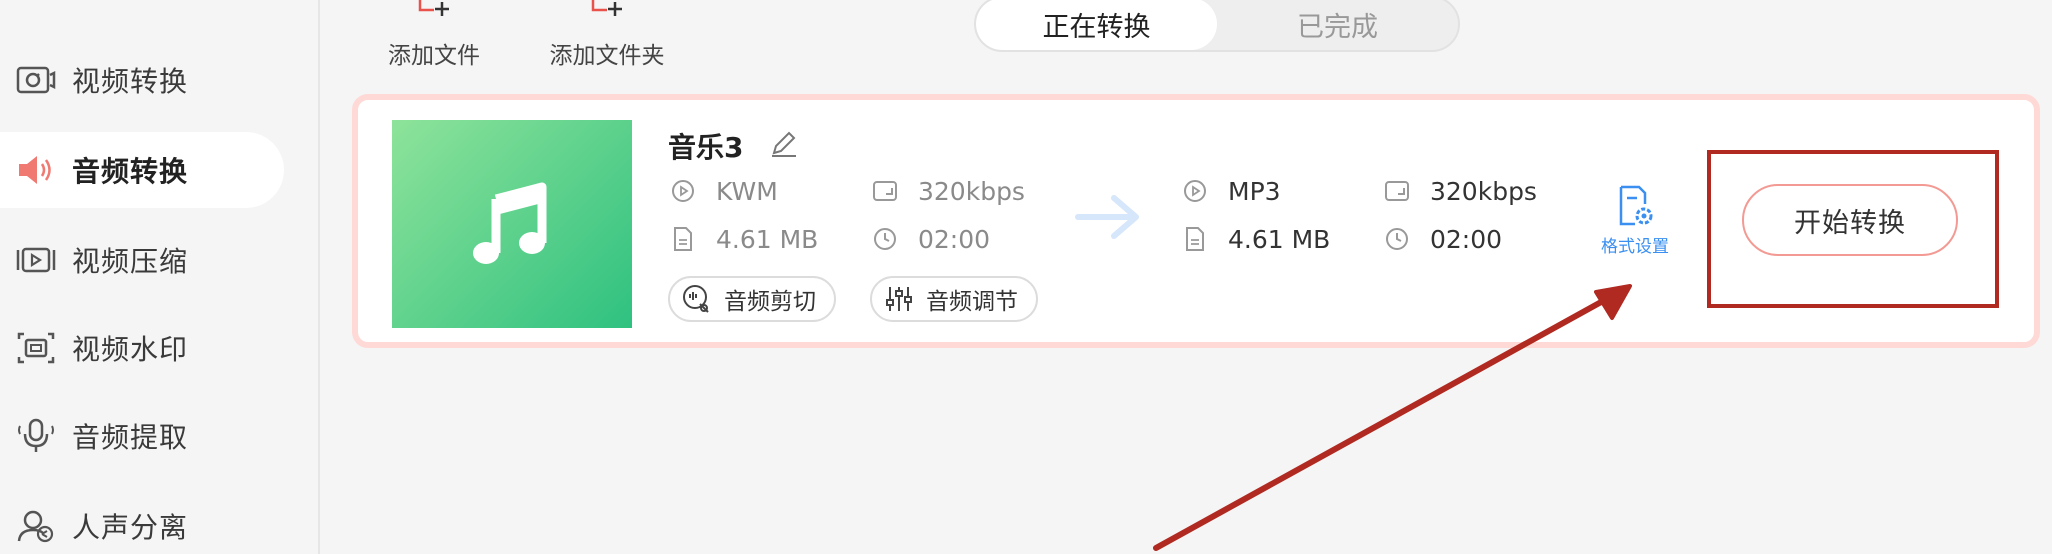 Image resolution: width=2052 pixels, height=554 pixels. I want to click on add-file-icon, so click(434, 16).